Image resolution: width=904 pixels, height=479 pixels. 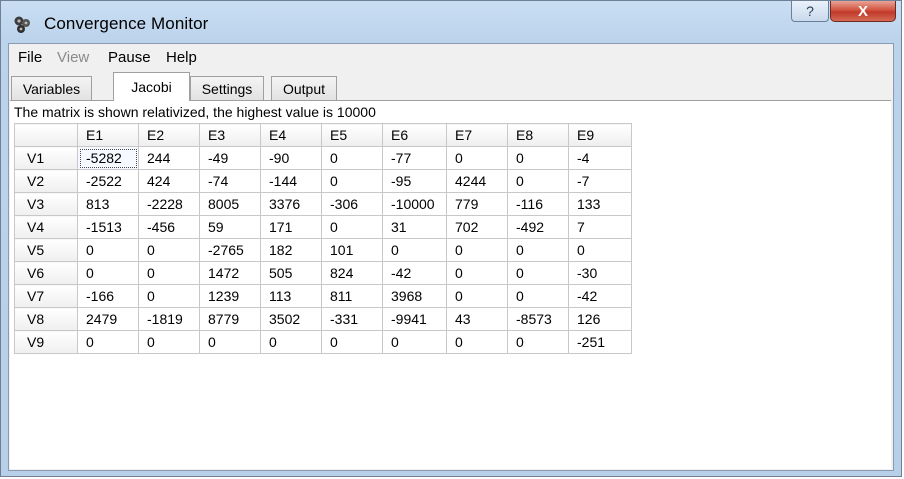 I want to click on row-header: V6, so click(x=46, y=273).